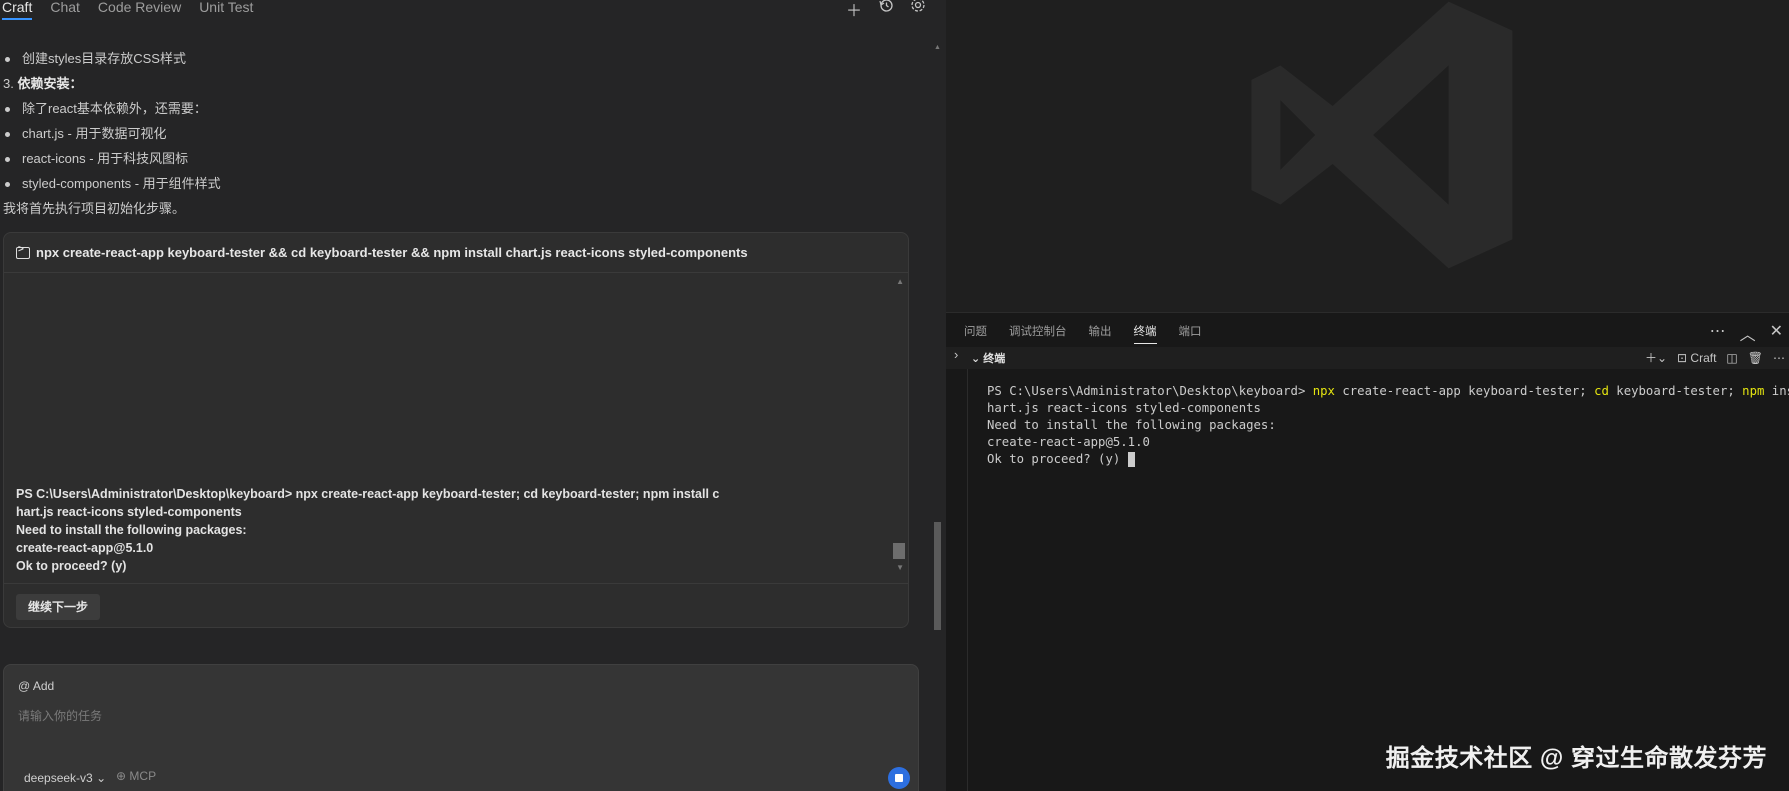 This screenshot has width=1789, height=791. What do you see at coordinates (1131, 425) in the screenshot?
I see `terminal-line: Need to install the following packages:` at bounding box center [1131, 425].